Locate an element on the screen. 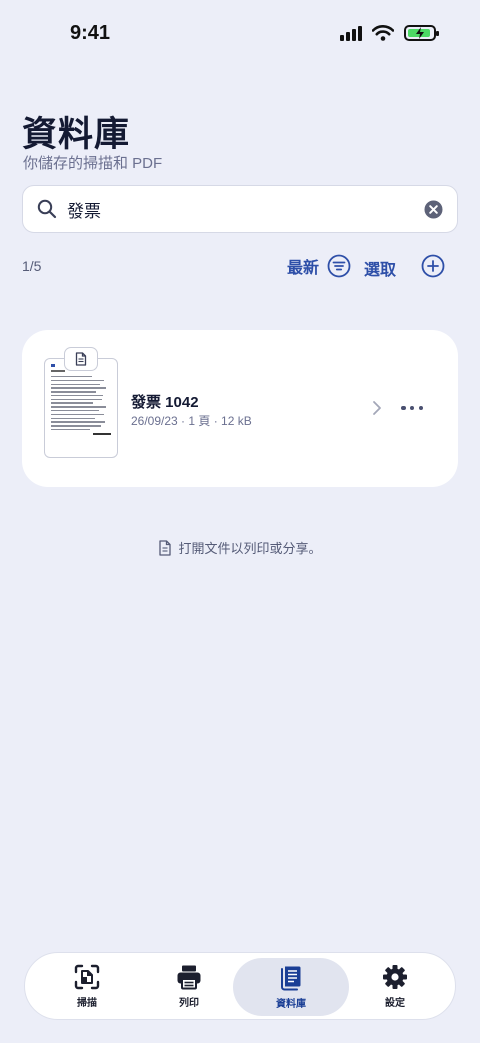 Image resolution: width=480 pixels, height=1043 pixels. battery-icon is located at coordinates (421, 33).